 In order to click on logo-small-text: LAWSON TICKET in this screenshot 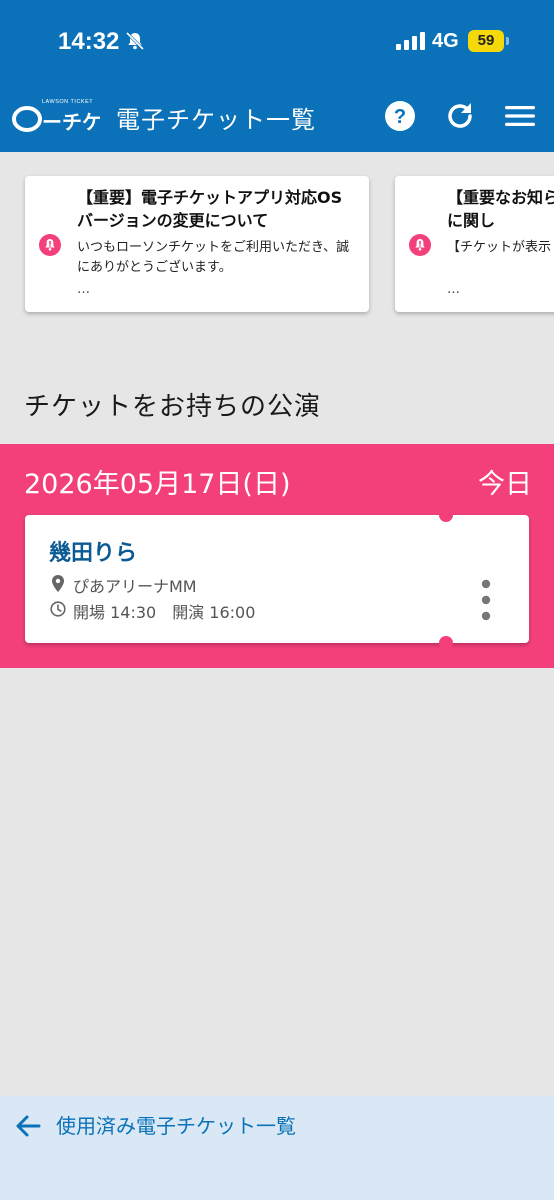, I will do `click(67, 102)`.